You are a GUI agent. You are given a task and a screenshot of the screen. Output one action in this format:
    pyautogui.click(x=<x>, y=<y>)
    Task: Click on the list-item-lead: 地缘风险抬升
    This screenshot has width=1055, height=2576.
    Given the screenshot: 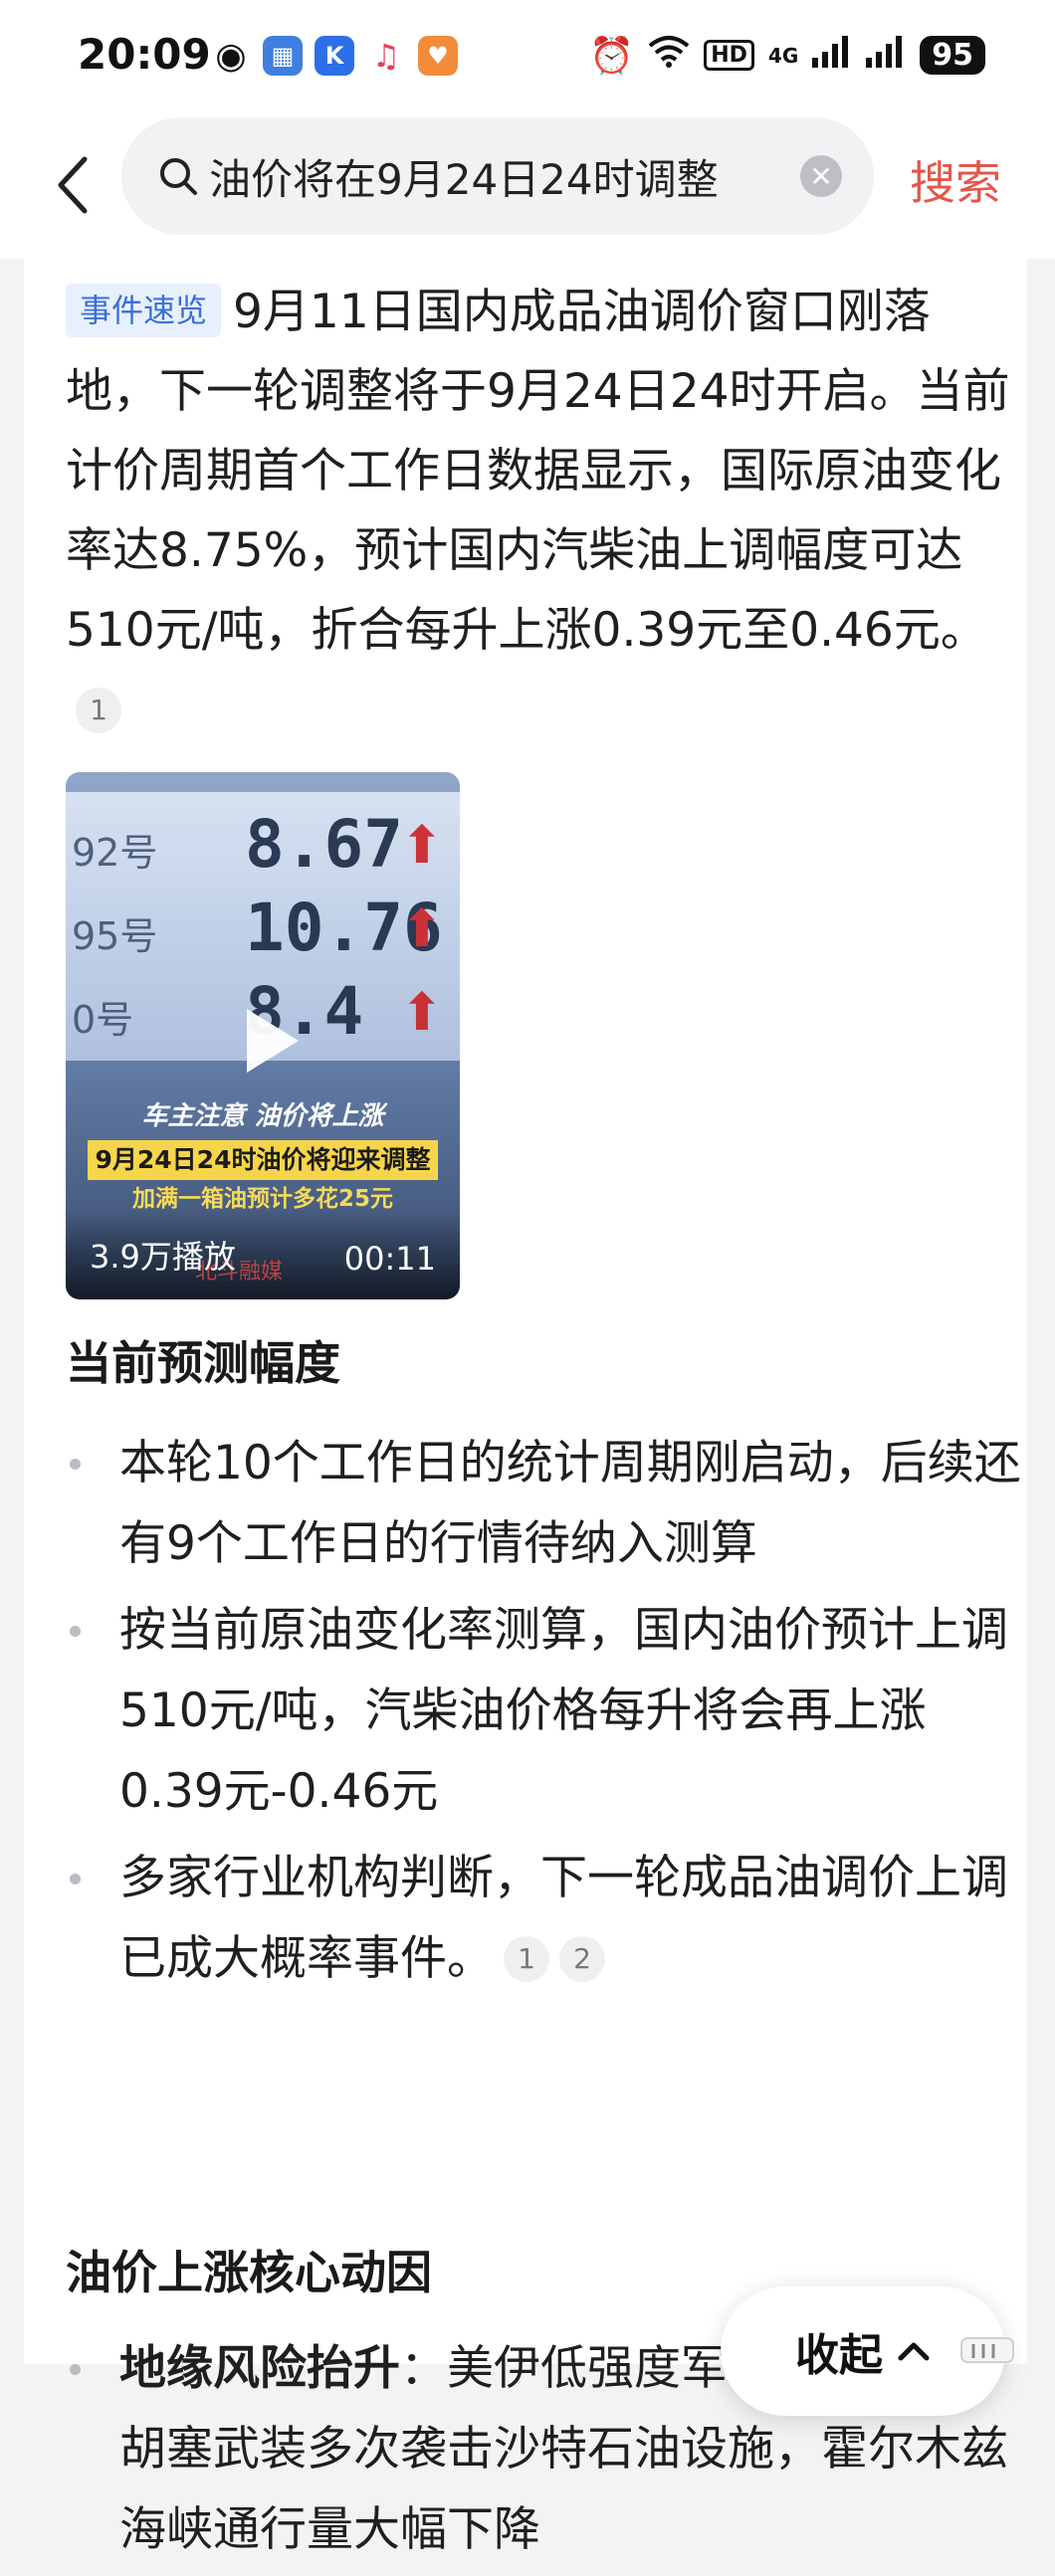 What is the action you would take?
    pyautogui.click(x=259, y=2368)
    